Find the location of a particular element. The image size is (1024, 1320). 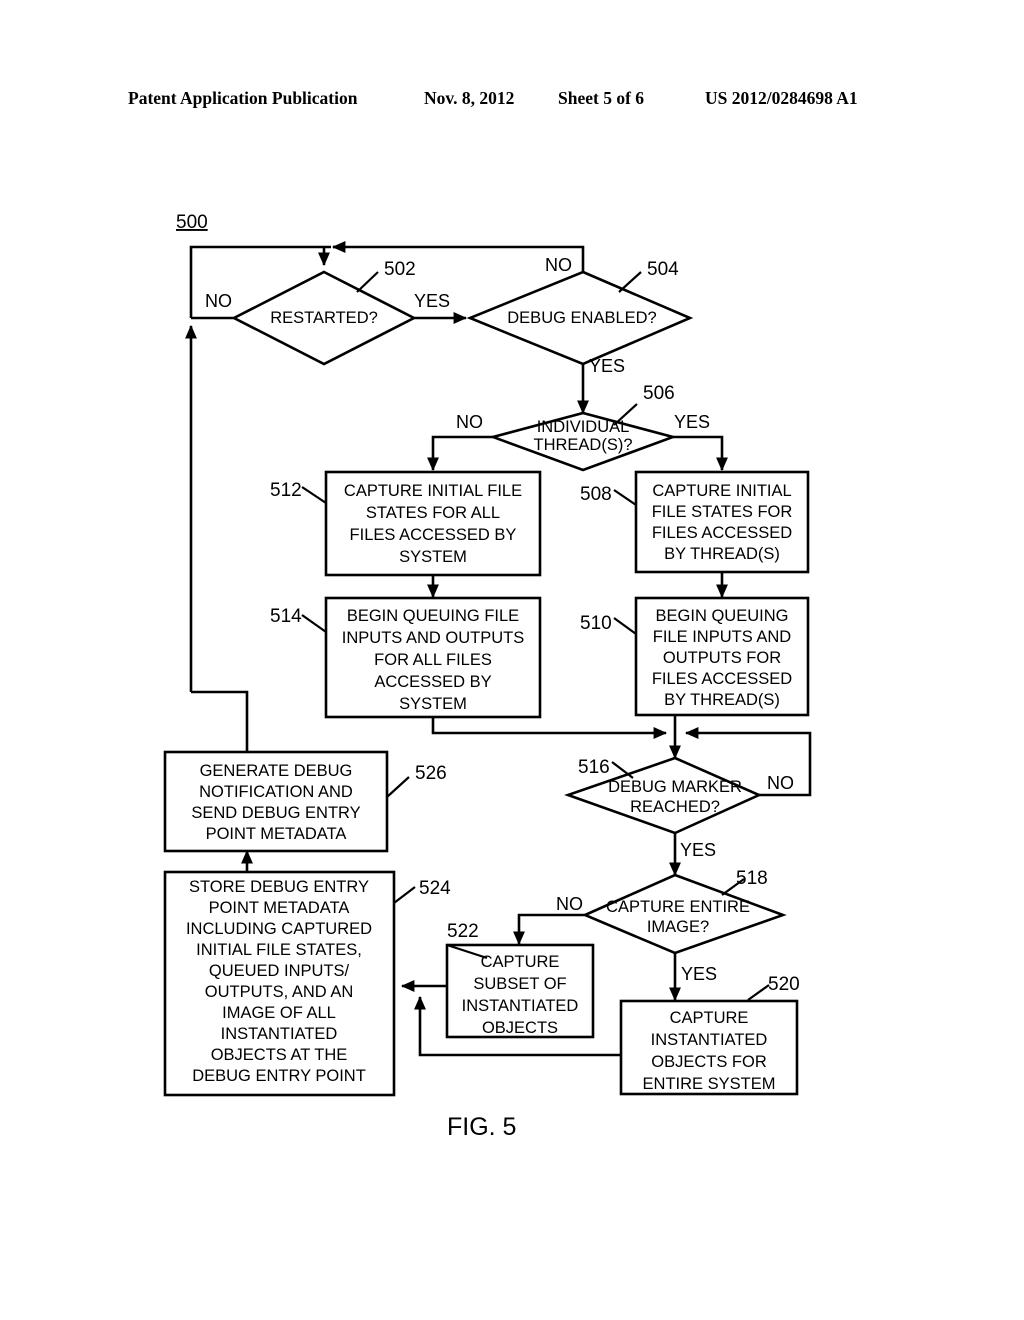

edge-518-no is located at coordinates (549, 929).